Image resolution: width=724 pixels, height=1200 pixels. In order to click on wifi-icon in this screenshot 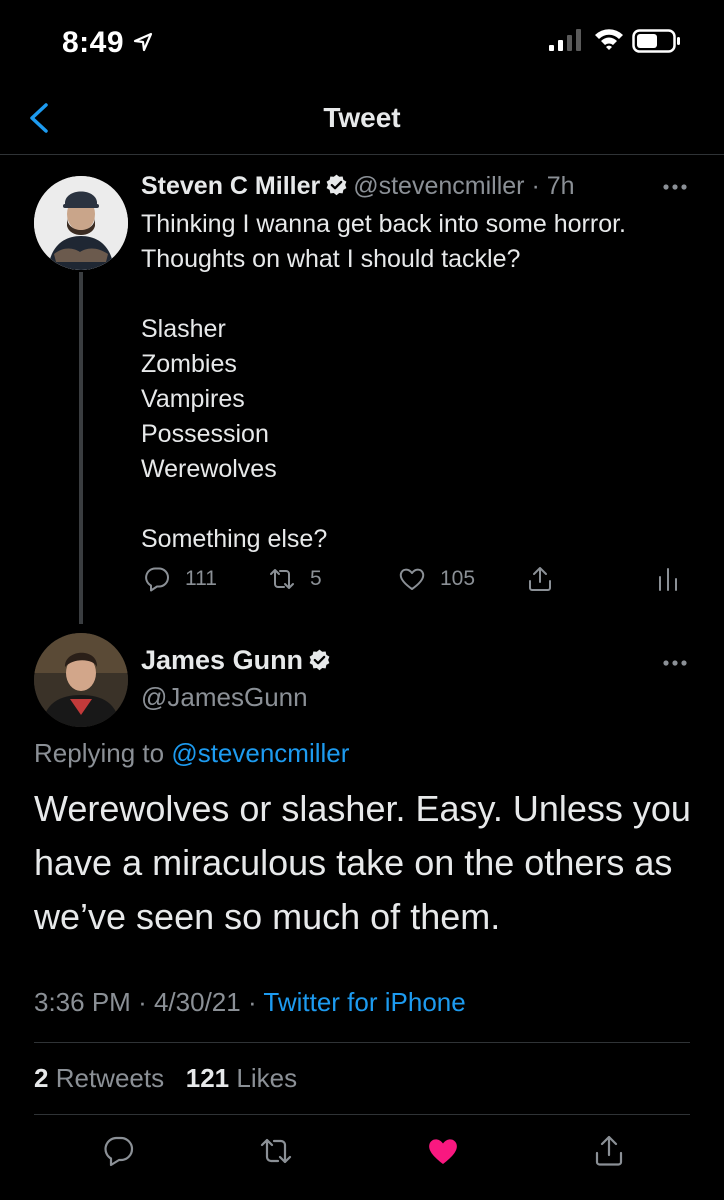, I will do `click(609, 39)`.